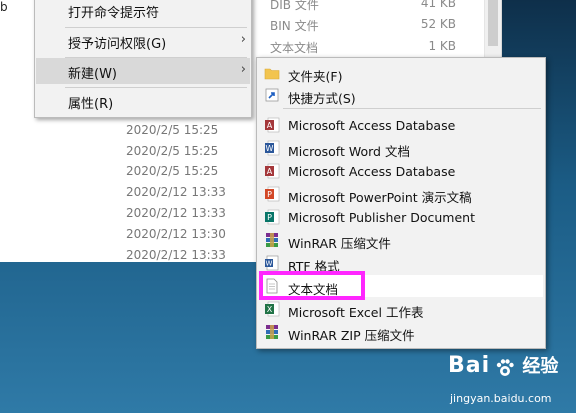  Describe the element at coordinates (117, 44) in the screenshot. I see `menu-item-label: 授予访问权限(G)` at that location.